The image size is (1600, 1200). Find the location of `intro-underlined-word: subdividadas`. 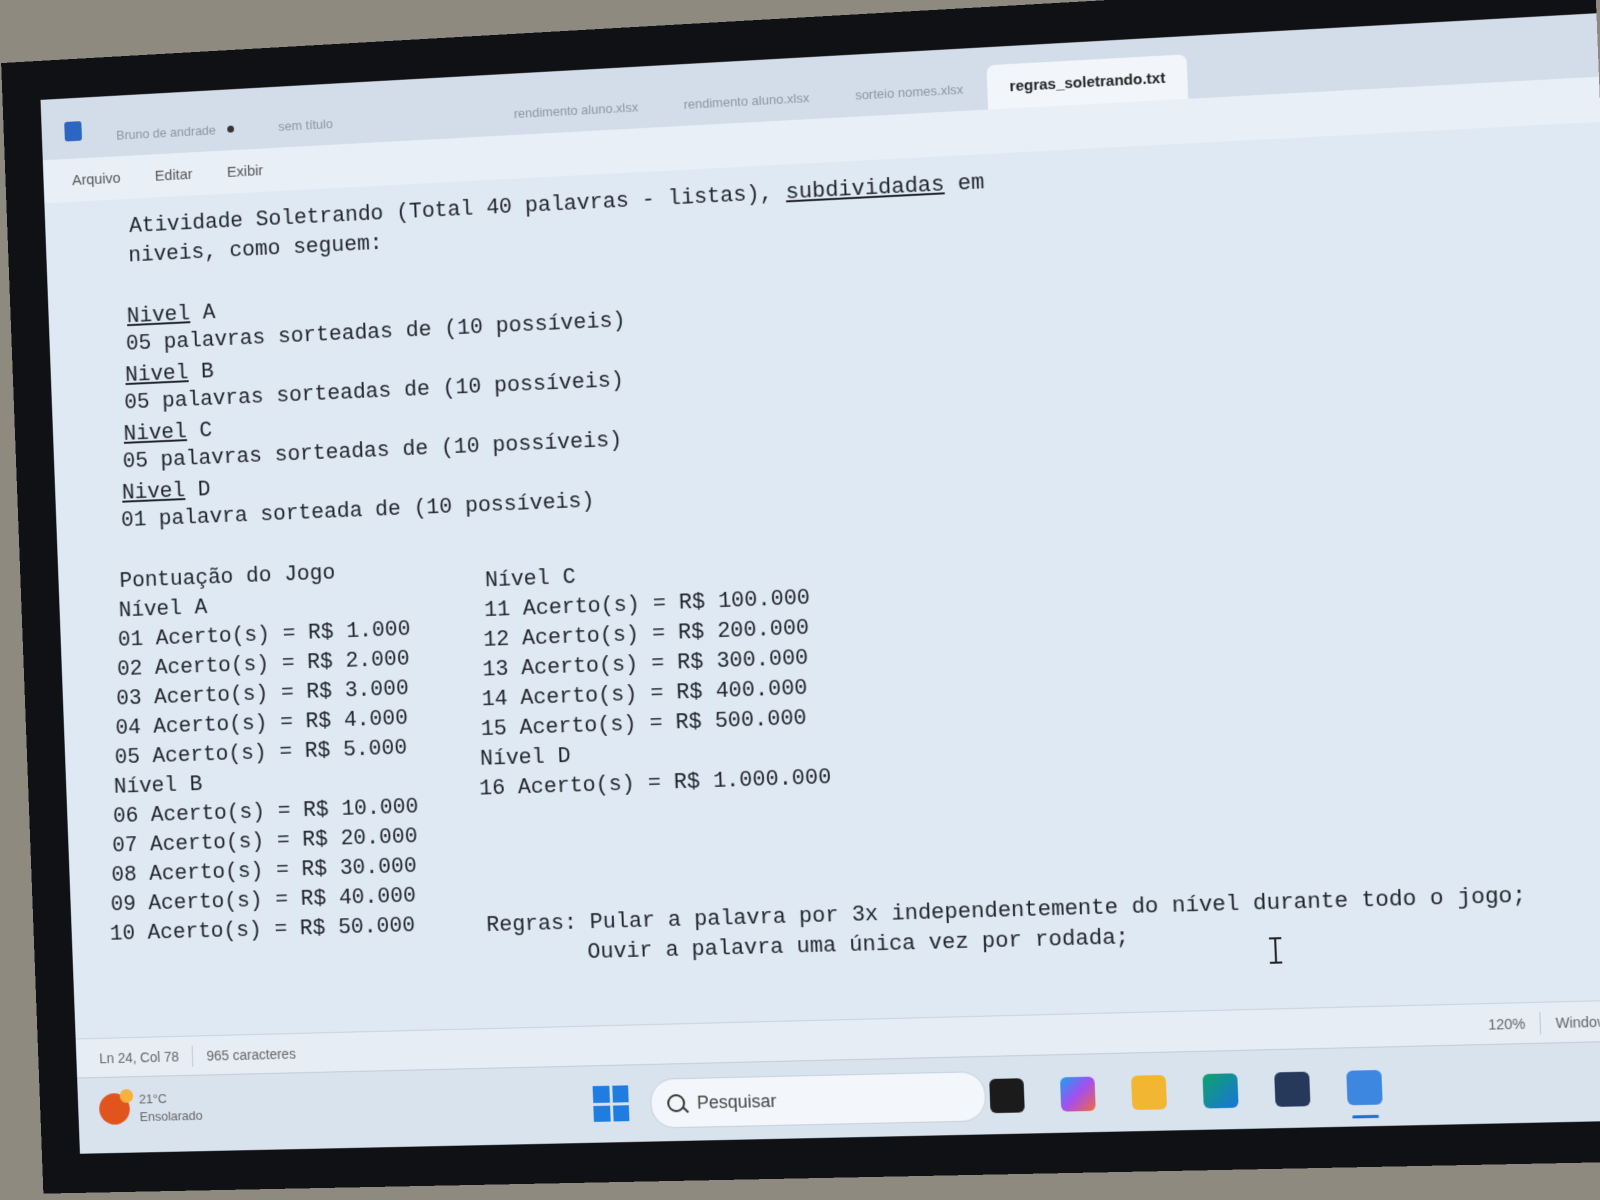

intro-underlined-word: subdividadas is located at coordinates (865, 189).